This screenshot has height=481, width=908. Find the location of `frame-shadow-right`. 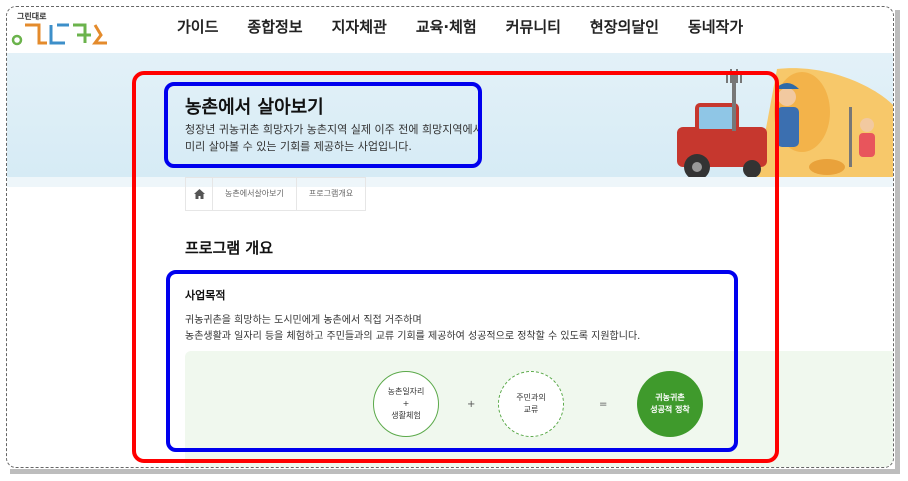

frame-shadow-right is located at coordinates (897, 241).